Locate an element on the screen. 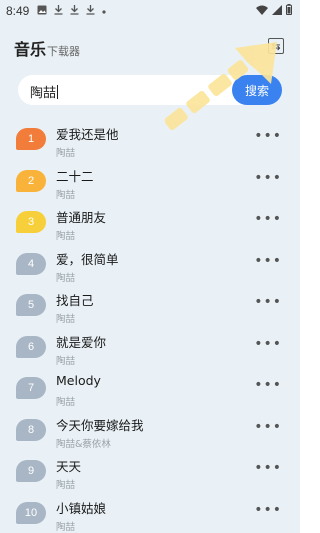 This screenshot has height=533, width=320. rank-badge: 5 is located at coordinates (31, 305).